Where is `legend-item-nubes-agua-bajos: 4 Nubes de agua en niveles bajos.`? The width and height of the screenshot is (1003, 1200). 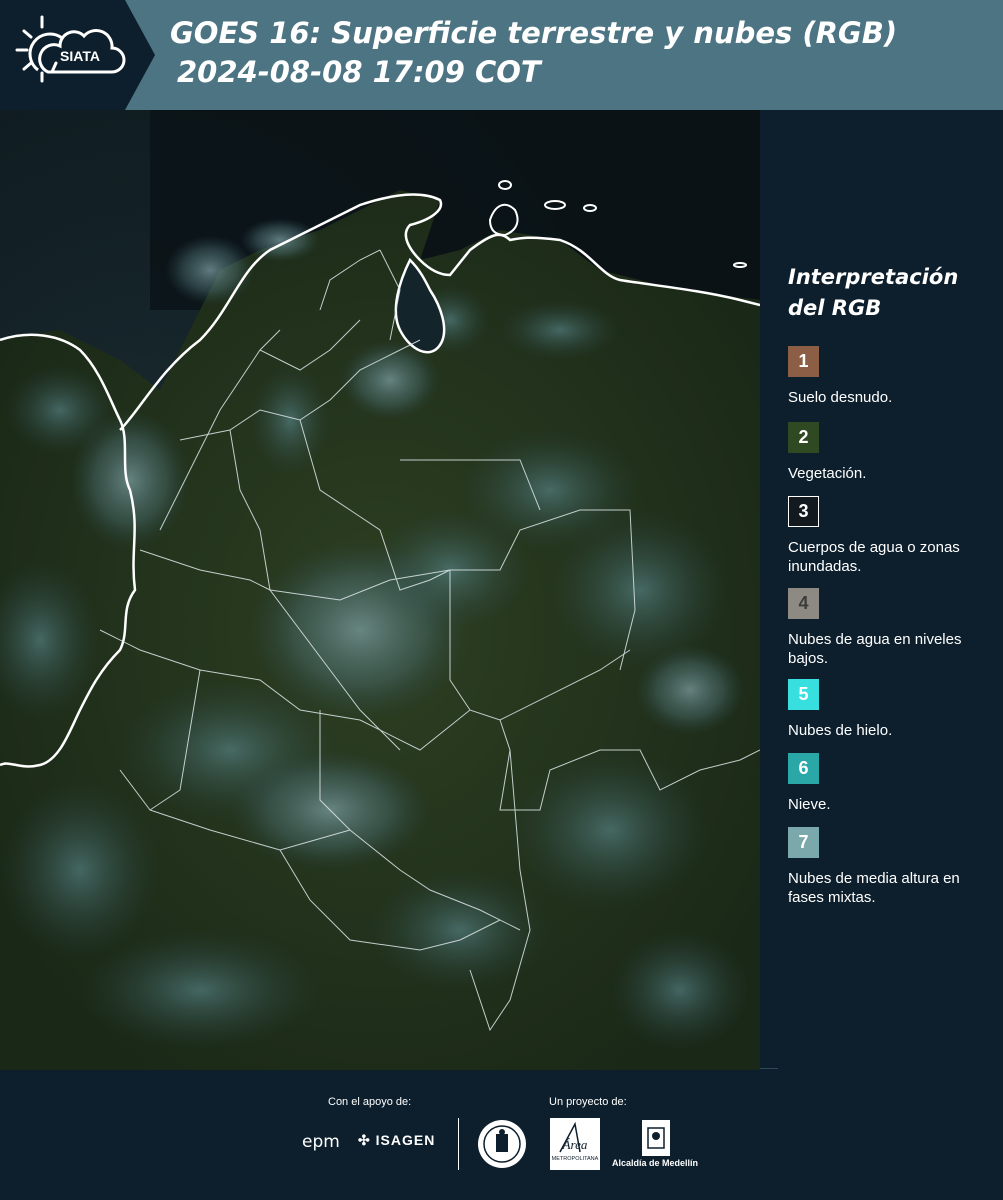 legend-item-nubes-agua-bajos: 4 Nubes de agua en niveles bajos. is located at coordinates (883, 628).